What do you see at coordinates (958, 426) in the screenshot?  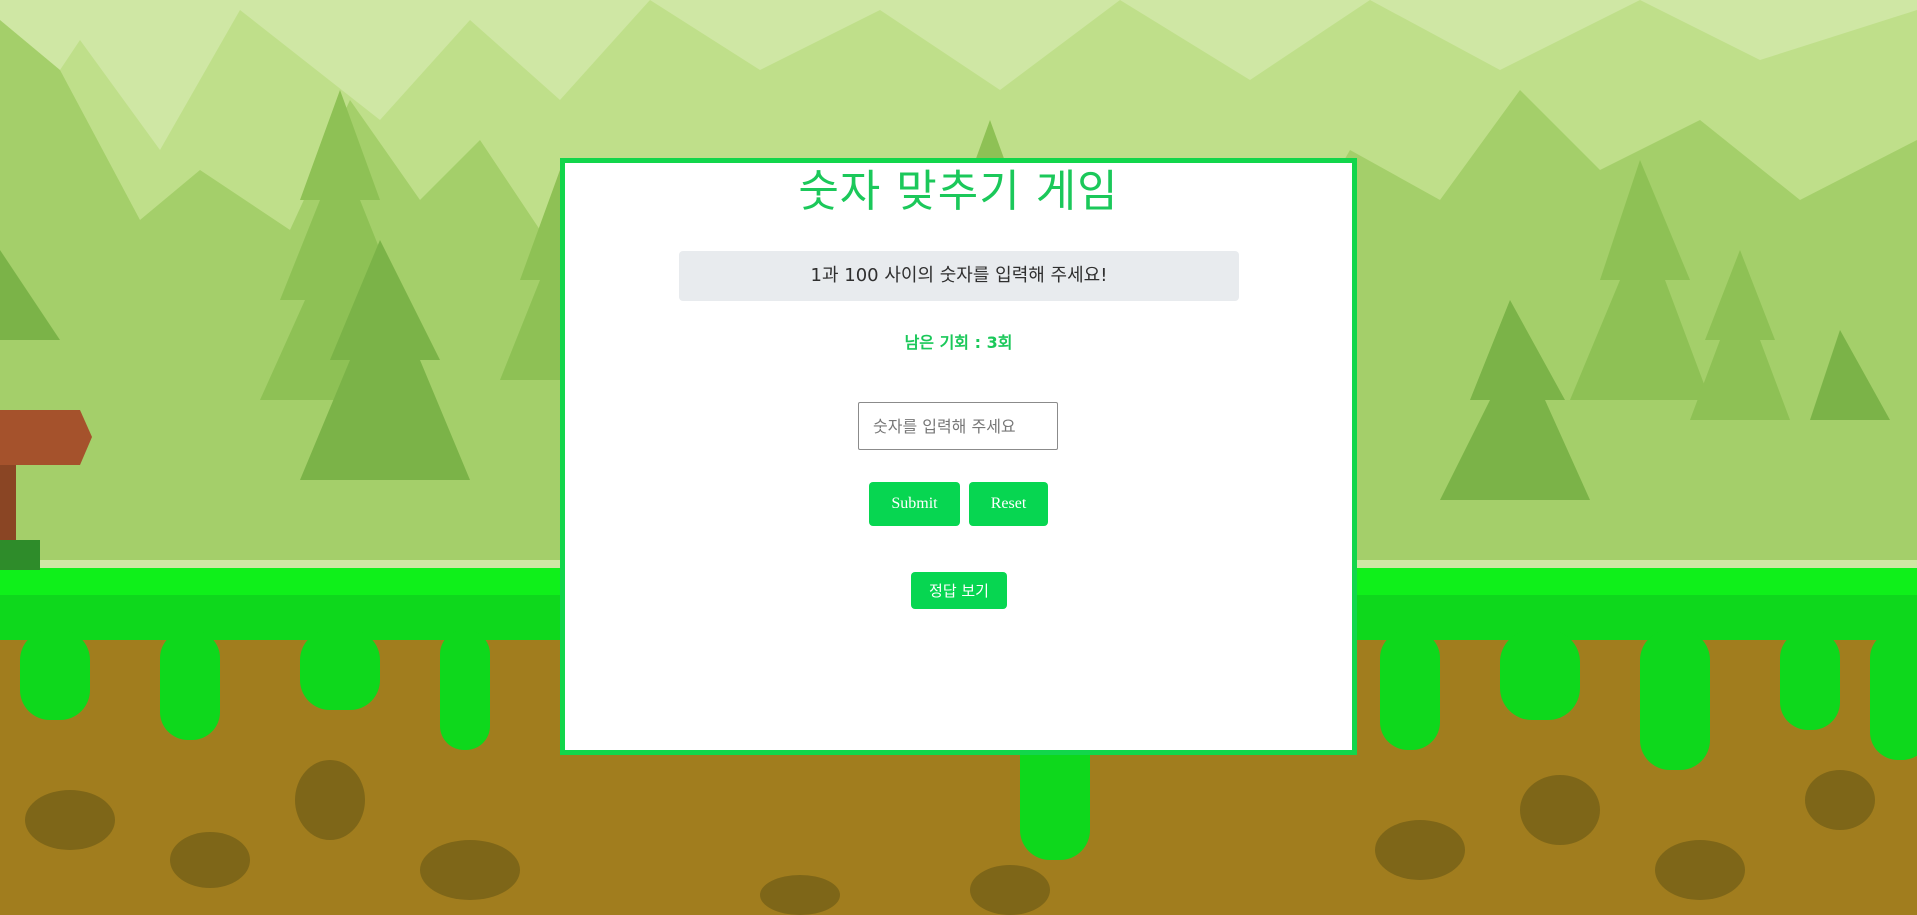 I see `number-input` at bounding box center [958, 426].